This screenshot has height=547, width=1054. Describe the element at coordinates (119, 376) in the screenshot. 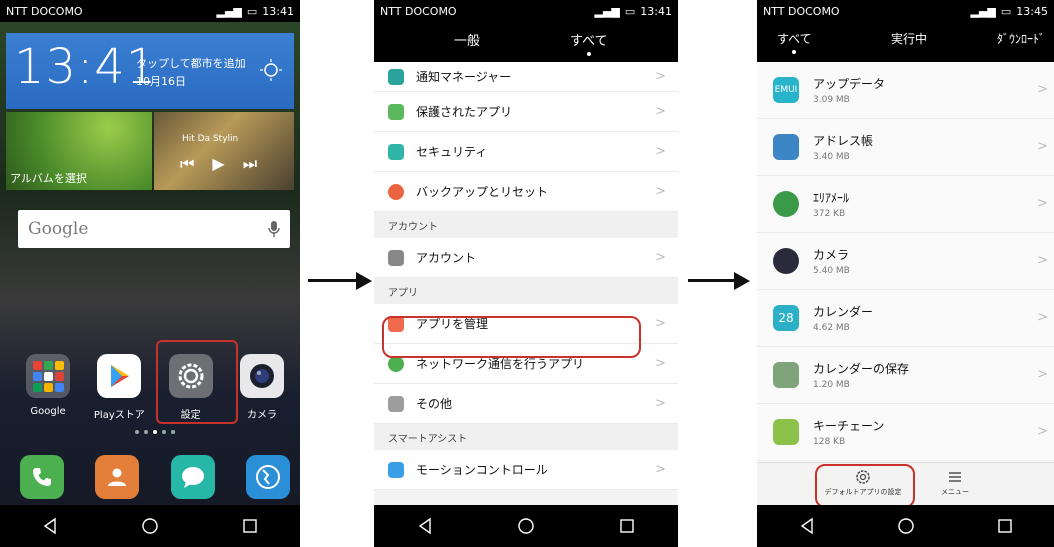

I see `play-store-icon` at that location.